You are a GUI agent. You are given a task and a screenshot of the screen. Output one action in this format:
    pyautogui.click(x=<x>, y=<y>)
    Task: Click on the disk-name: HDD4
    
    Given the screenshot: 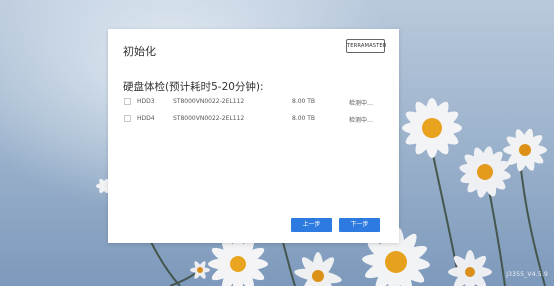 What is the action you would take?
    pyautogui.click(x=146, y=118)
    